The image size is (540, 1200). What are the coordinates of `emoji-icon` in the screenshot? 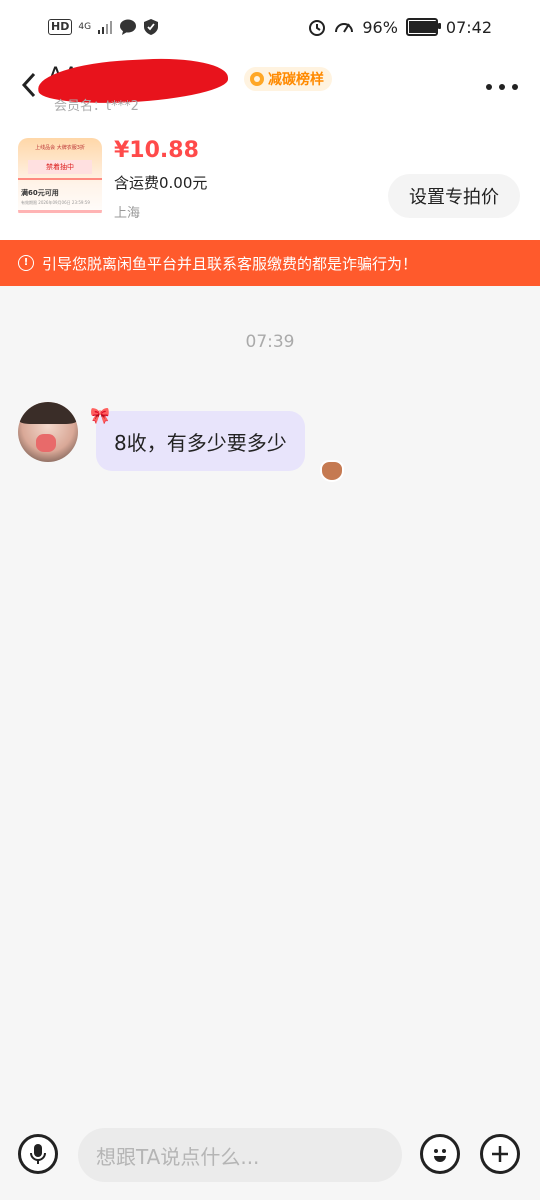 It's located at (440, 1154).